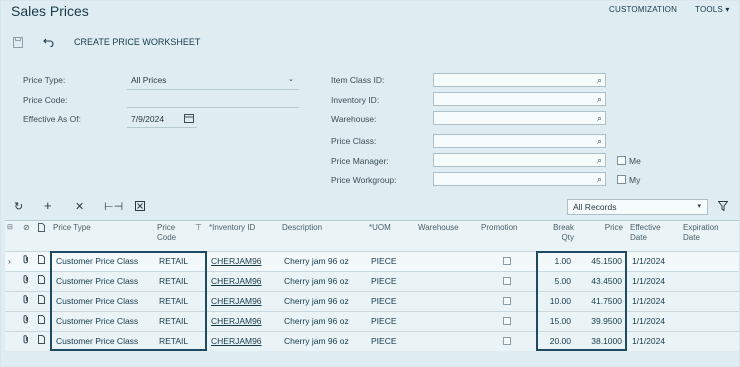 Image resolution: width=740 pixels, height=367 pixels. I want to click on export-excel-icon, so click(140, 207).